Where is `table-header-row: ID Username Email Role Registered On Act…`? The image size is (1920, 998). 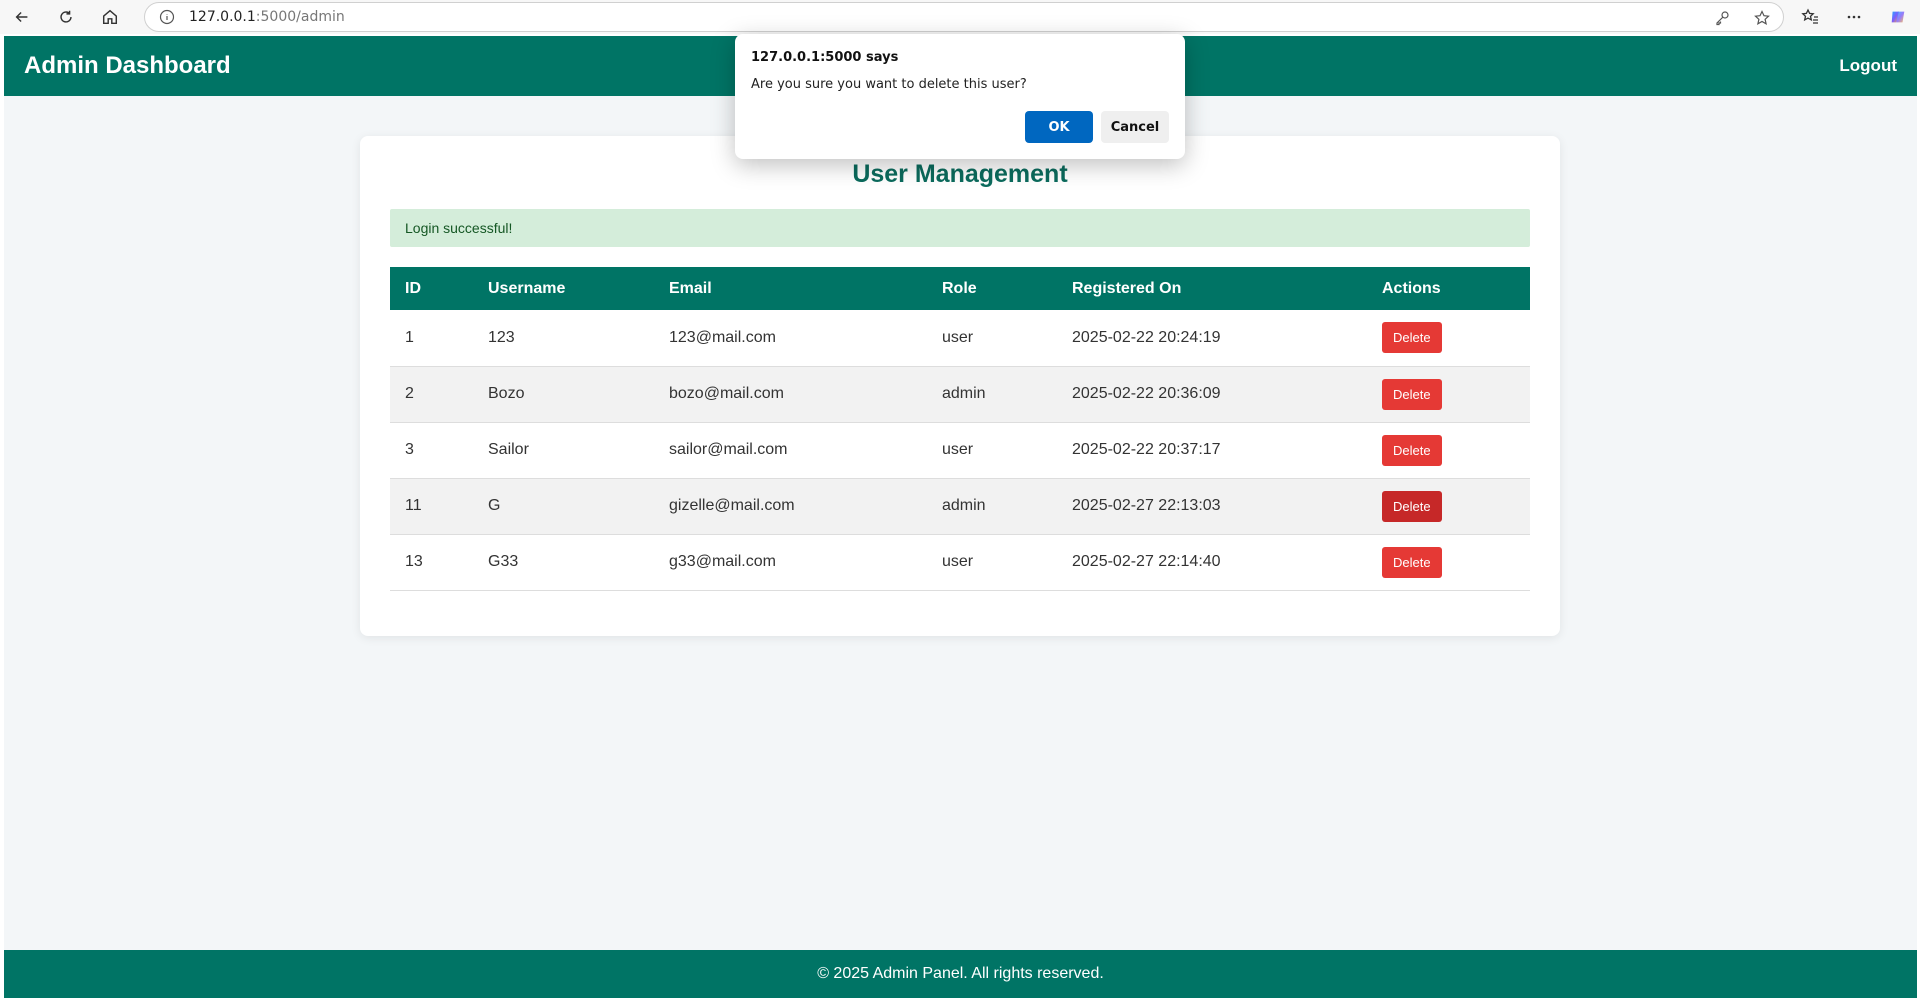 table-header-row: ID Username Email Role Registered On Act… is located at coordinates (960, 288).